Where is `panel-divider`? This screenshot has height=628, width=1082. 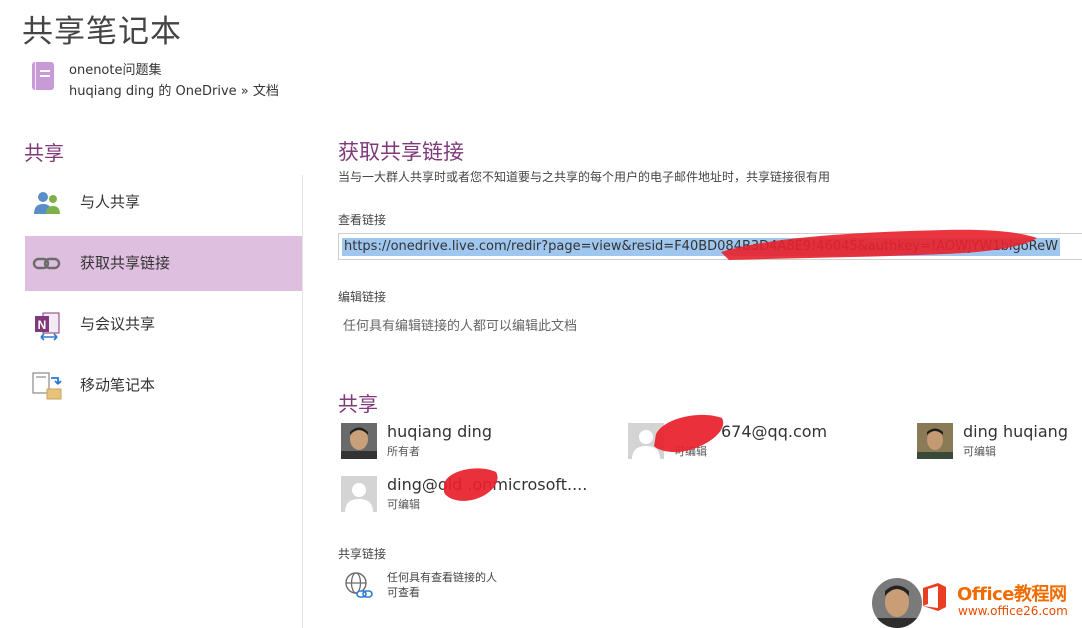 panel-divider is located at coordinates (302, 401).